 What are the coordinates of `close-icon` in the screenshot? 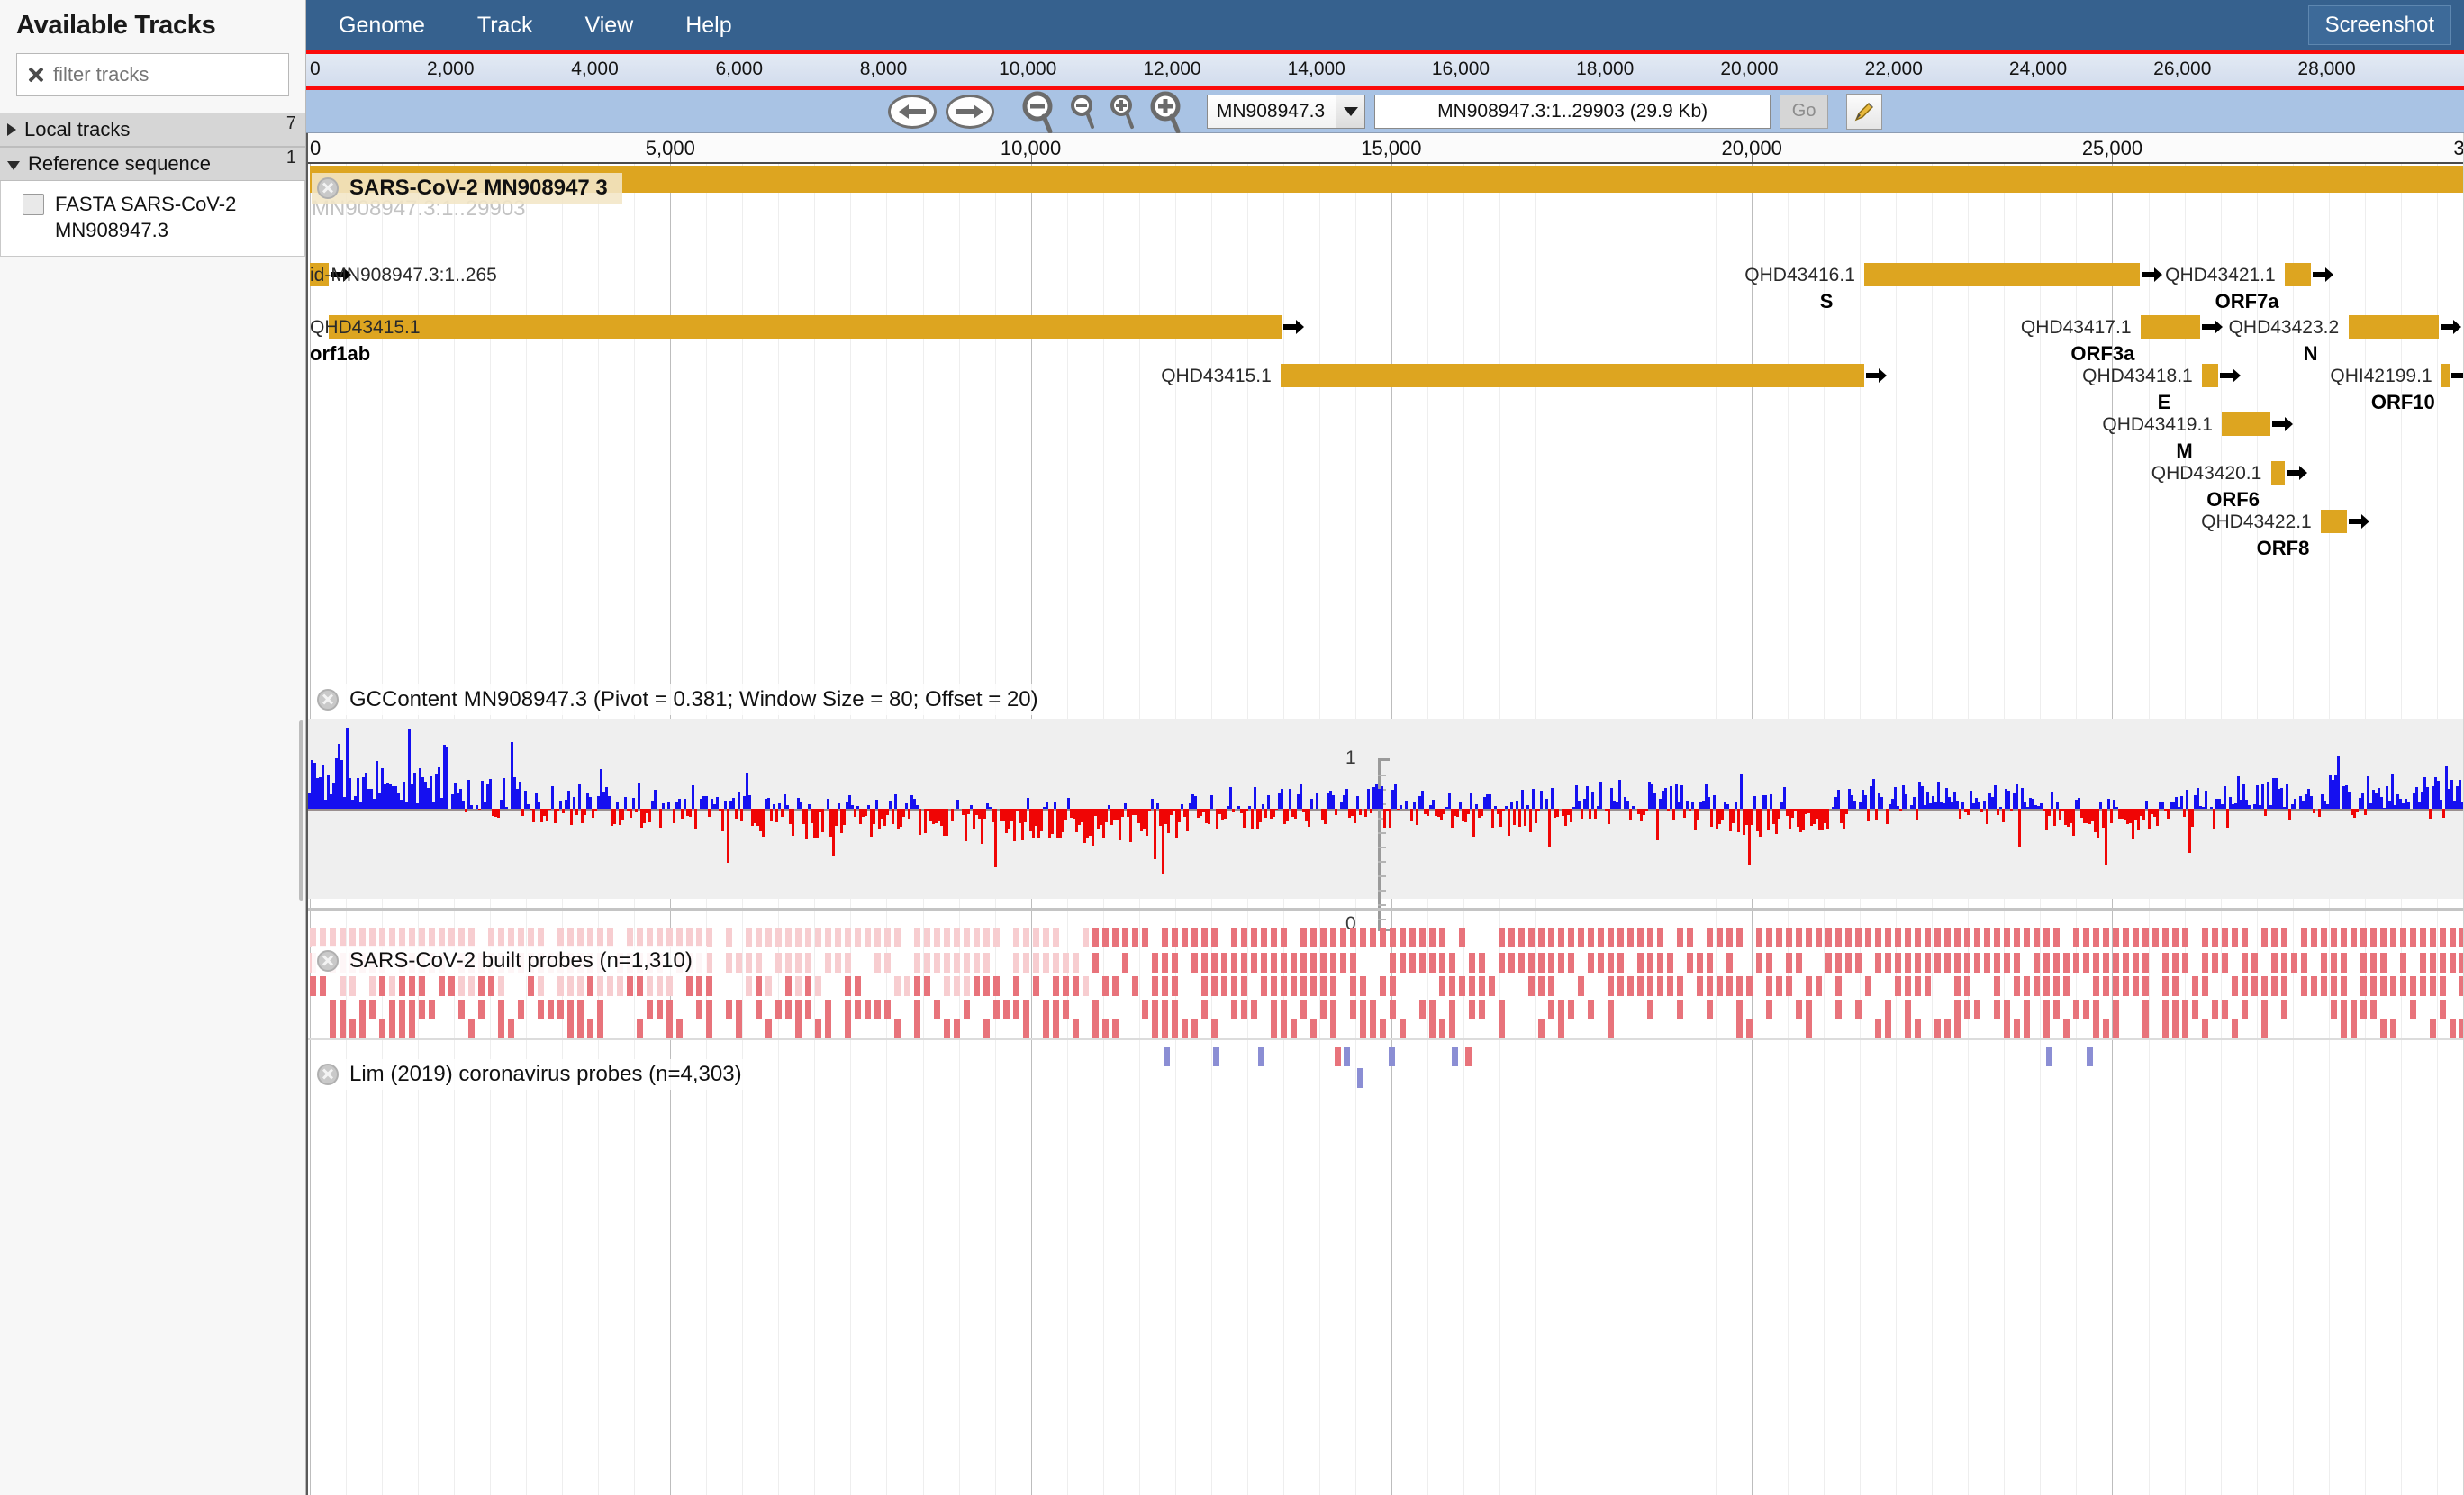 It's located at (328, 1074).